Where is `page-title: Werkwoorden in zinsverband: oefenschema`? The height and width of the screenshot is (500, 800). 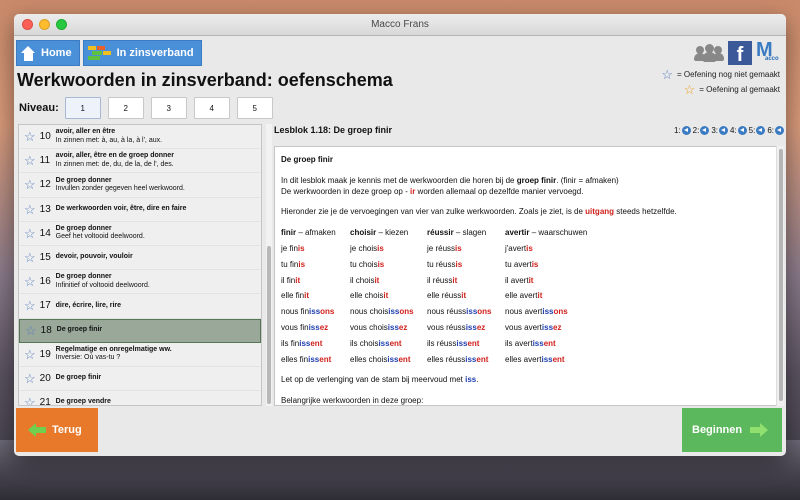 page-title: Werkwoorden in zinsverband: oefenschema is located at coordinates (205, 80).